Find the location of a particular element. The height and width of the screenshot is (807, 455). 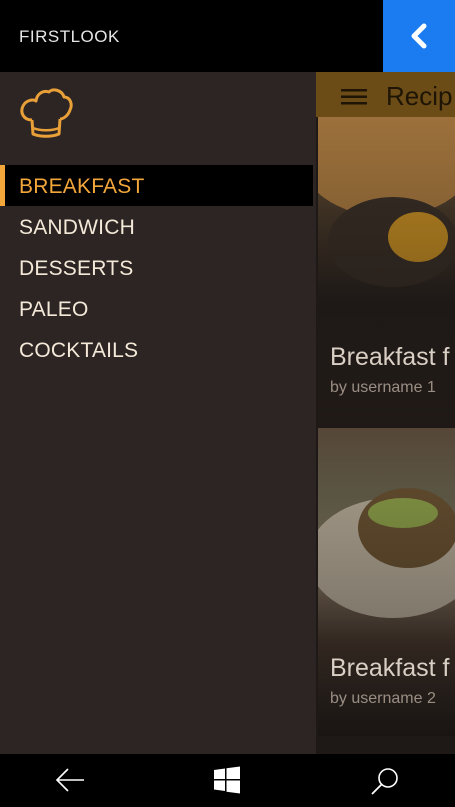

page-title: Recip is located at coordinates (419, 96).